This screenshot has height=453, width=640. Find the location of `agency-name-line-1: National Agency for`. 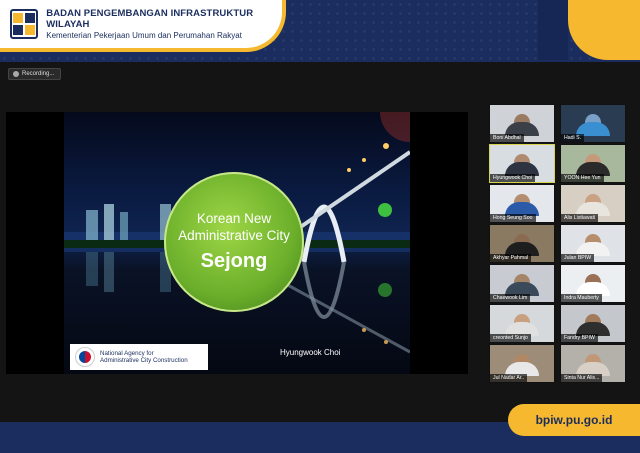

agency-name-line-1: National Agency for is located at coordinates (127, 353).